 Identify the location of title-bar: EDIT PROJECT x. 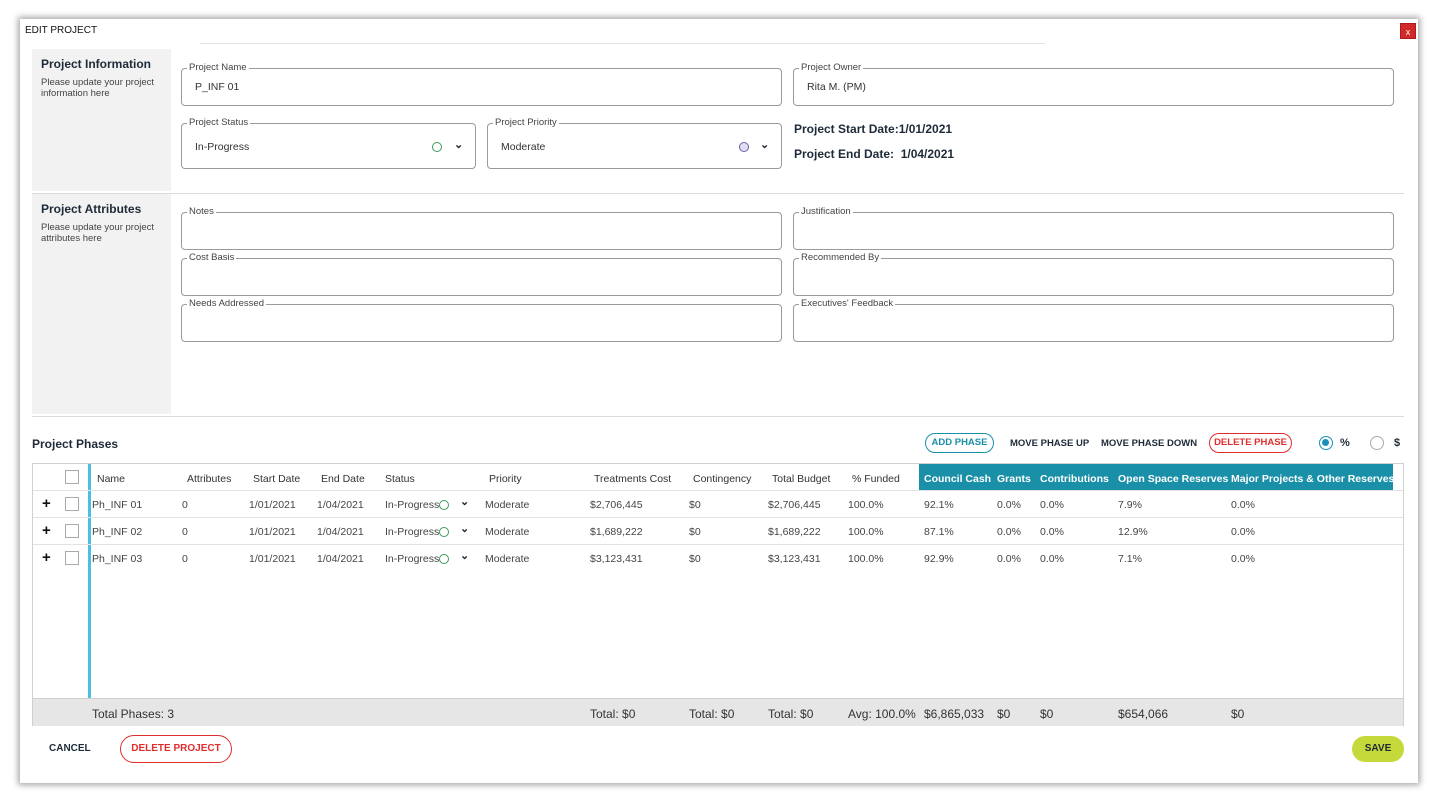
(719, 31).